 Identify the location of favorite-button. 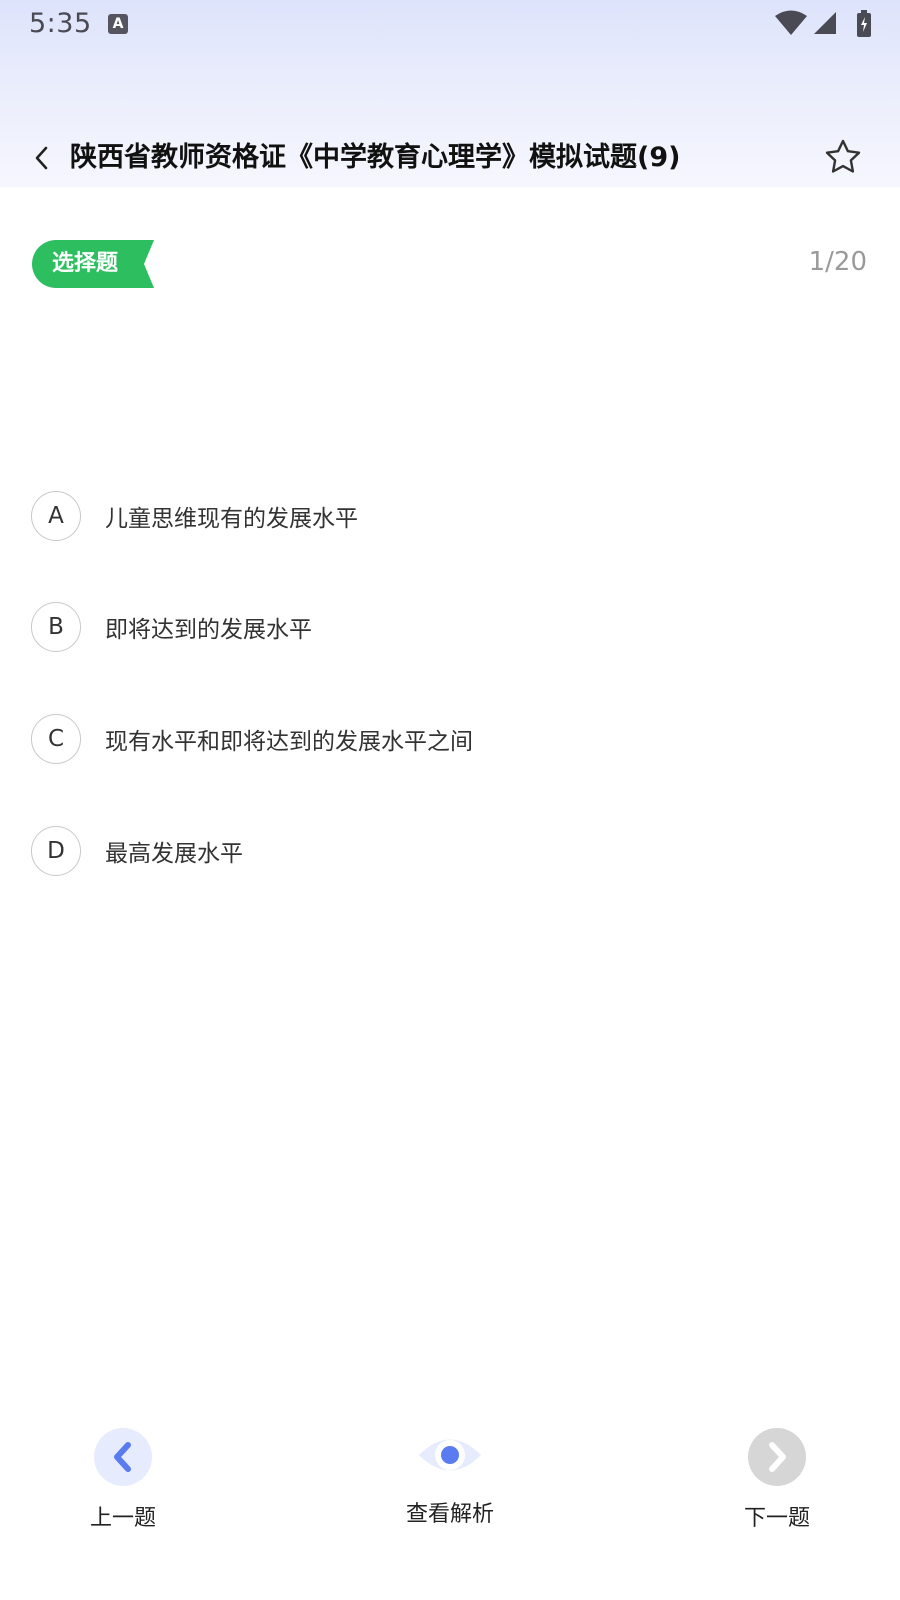
(843, 157).